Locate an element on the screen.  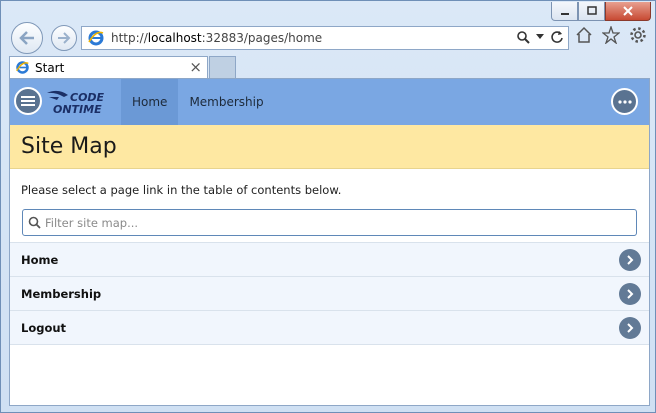
more-options-icon is located at coordinates (624, 101).